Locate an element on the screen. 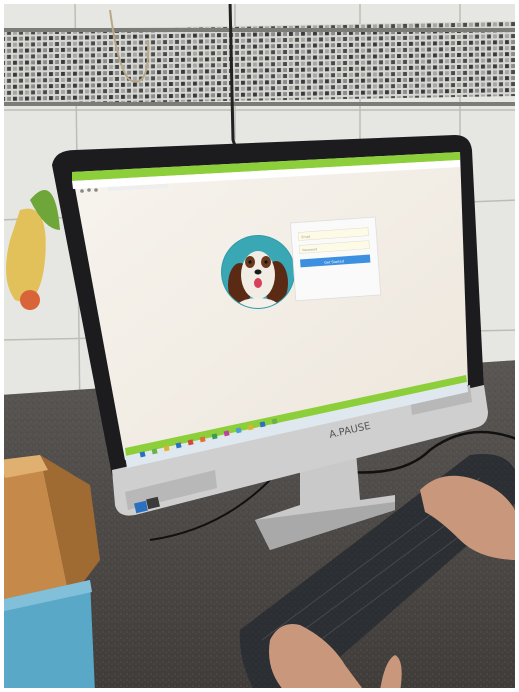  login-card: Email Password Get Started is located at coordinates (336, 259).